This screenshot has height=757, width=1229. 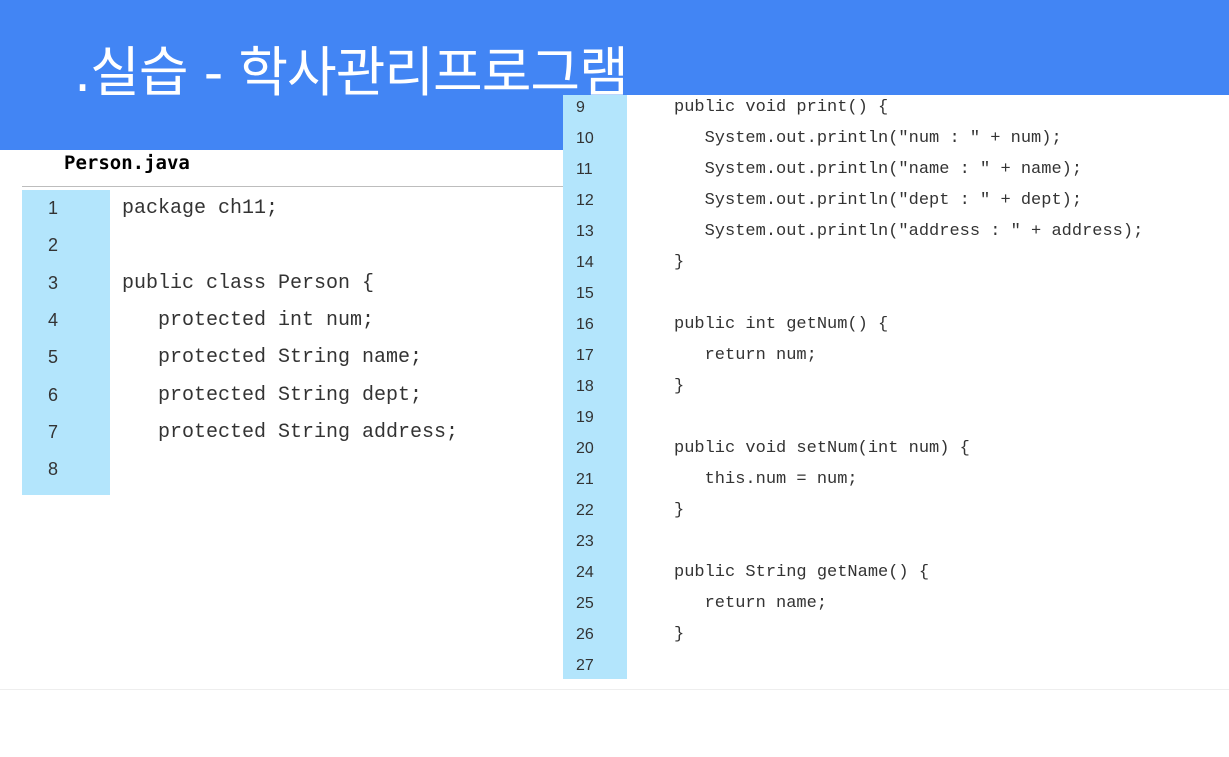 I want to click on code-line: 15, so click(x=583, y=296).